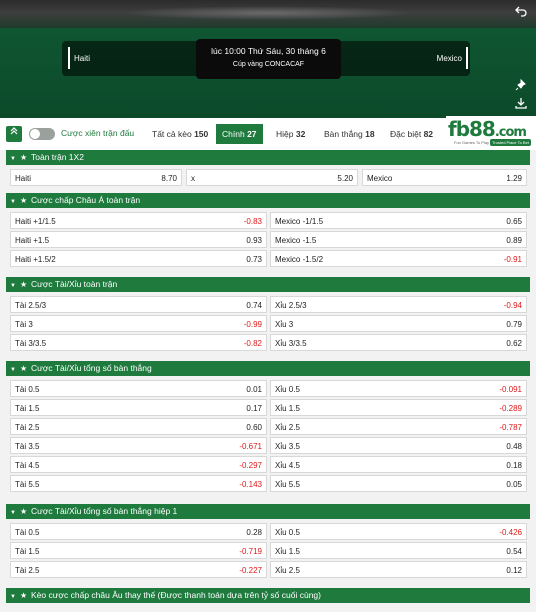 This screenshot has width=536, height=612. Describe the element at coordinates (138, 426) in the screenshot. I see `odds-cell: Tài 2.5 0.60` at that location.